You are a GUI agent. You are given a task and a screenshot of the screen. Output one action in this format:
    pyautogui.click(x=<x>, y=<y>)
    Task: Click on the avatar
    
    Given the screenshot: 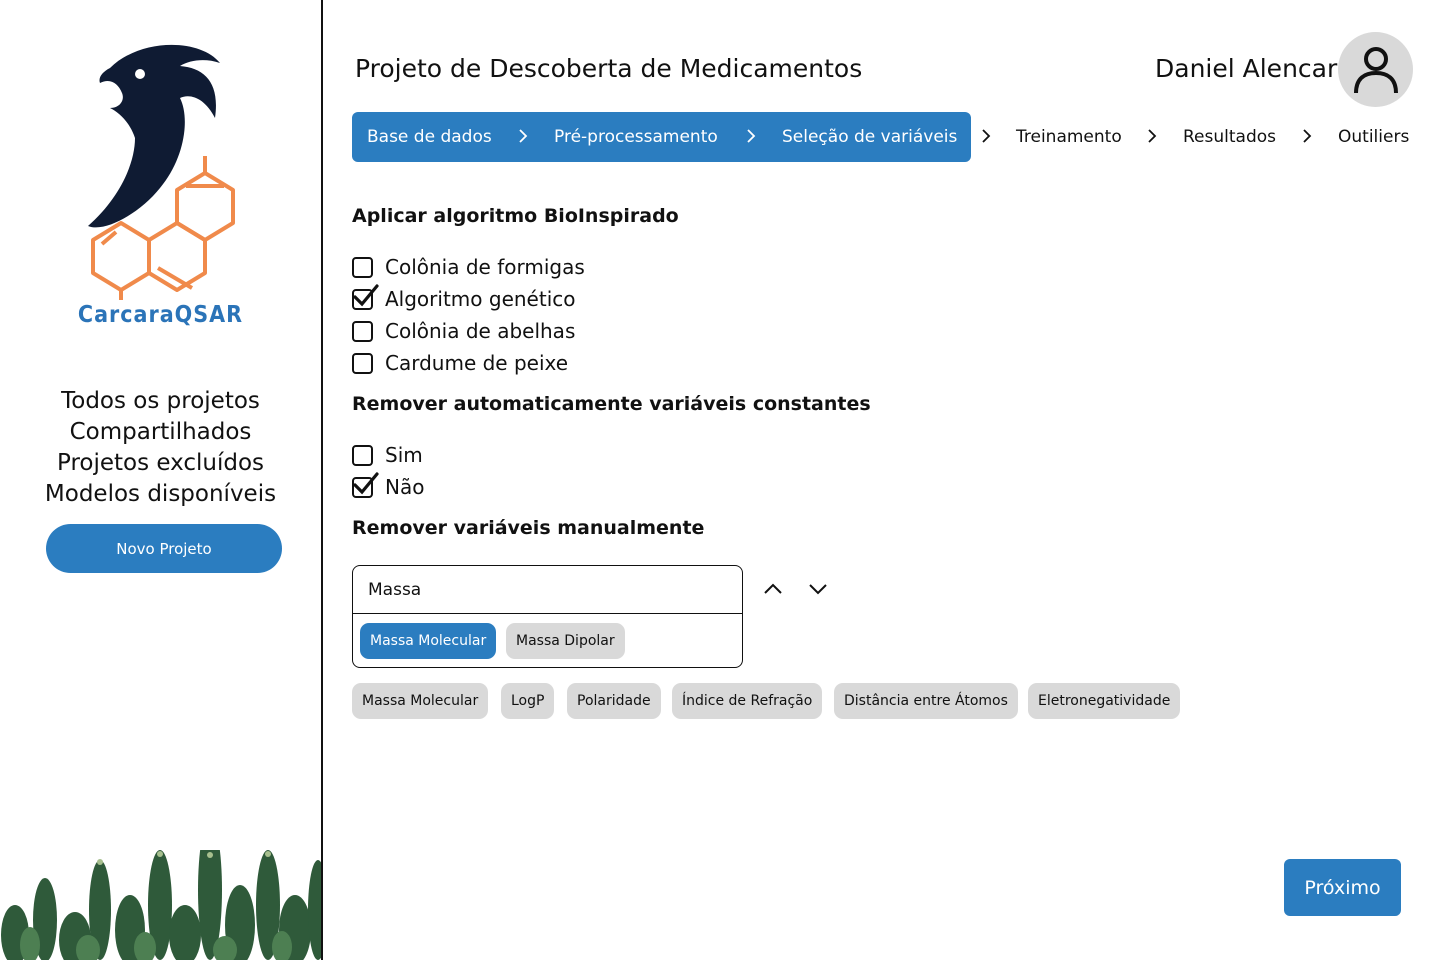 What is the action you would take?
    pyautogui.click(x=1375, y=69)
    